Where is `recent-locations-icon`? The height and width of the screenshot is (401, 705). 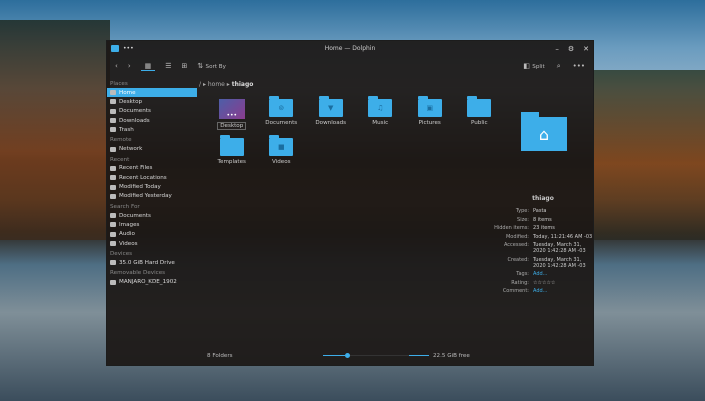
recent-locations-icon is located at coordinates (113, 178).